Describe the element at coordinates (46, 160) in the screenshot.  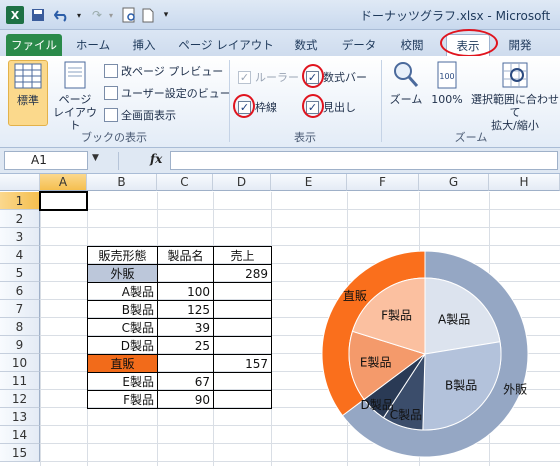
I see `name-box: A1` at that location.